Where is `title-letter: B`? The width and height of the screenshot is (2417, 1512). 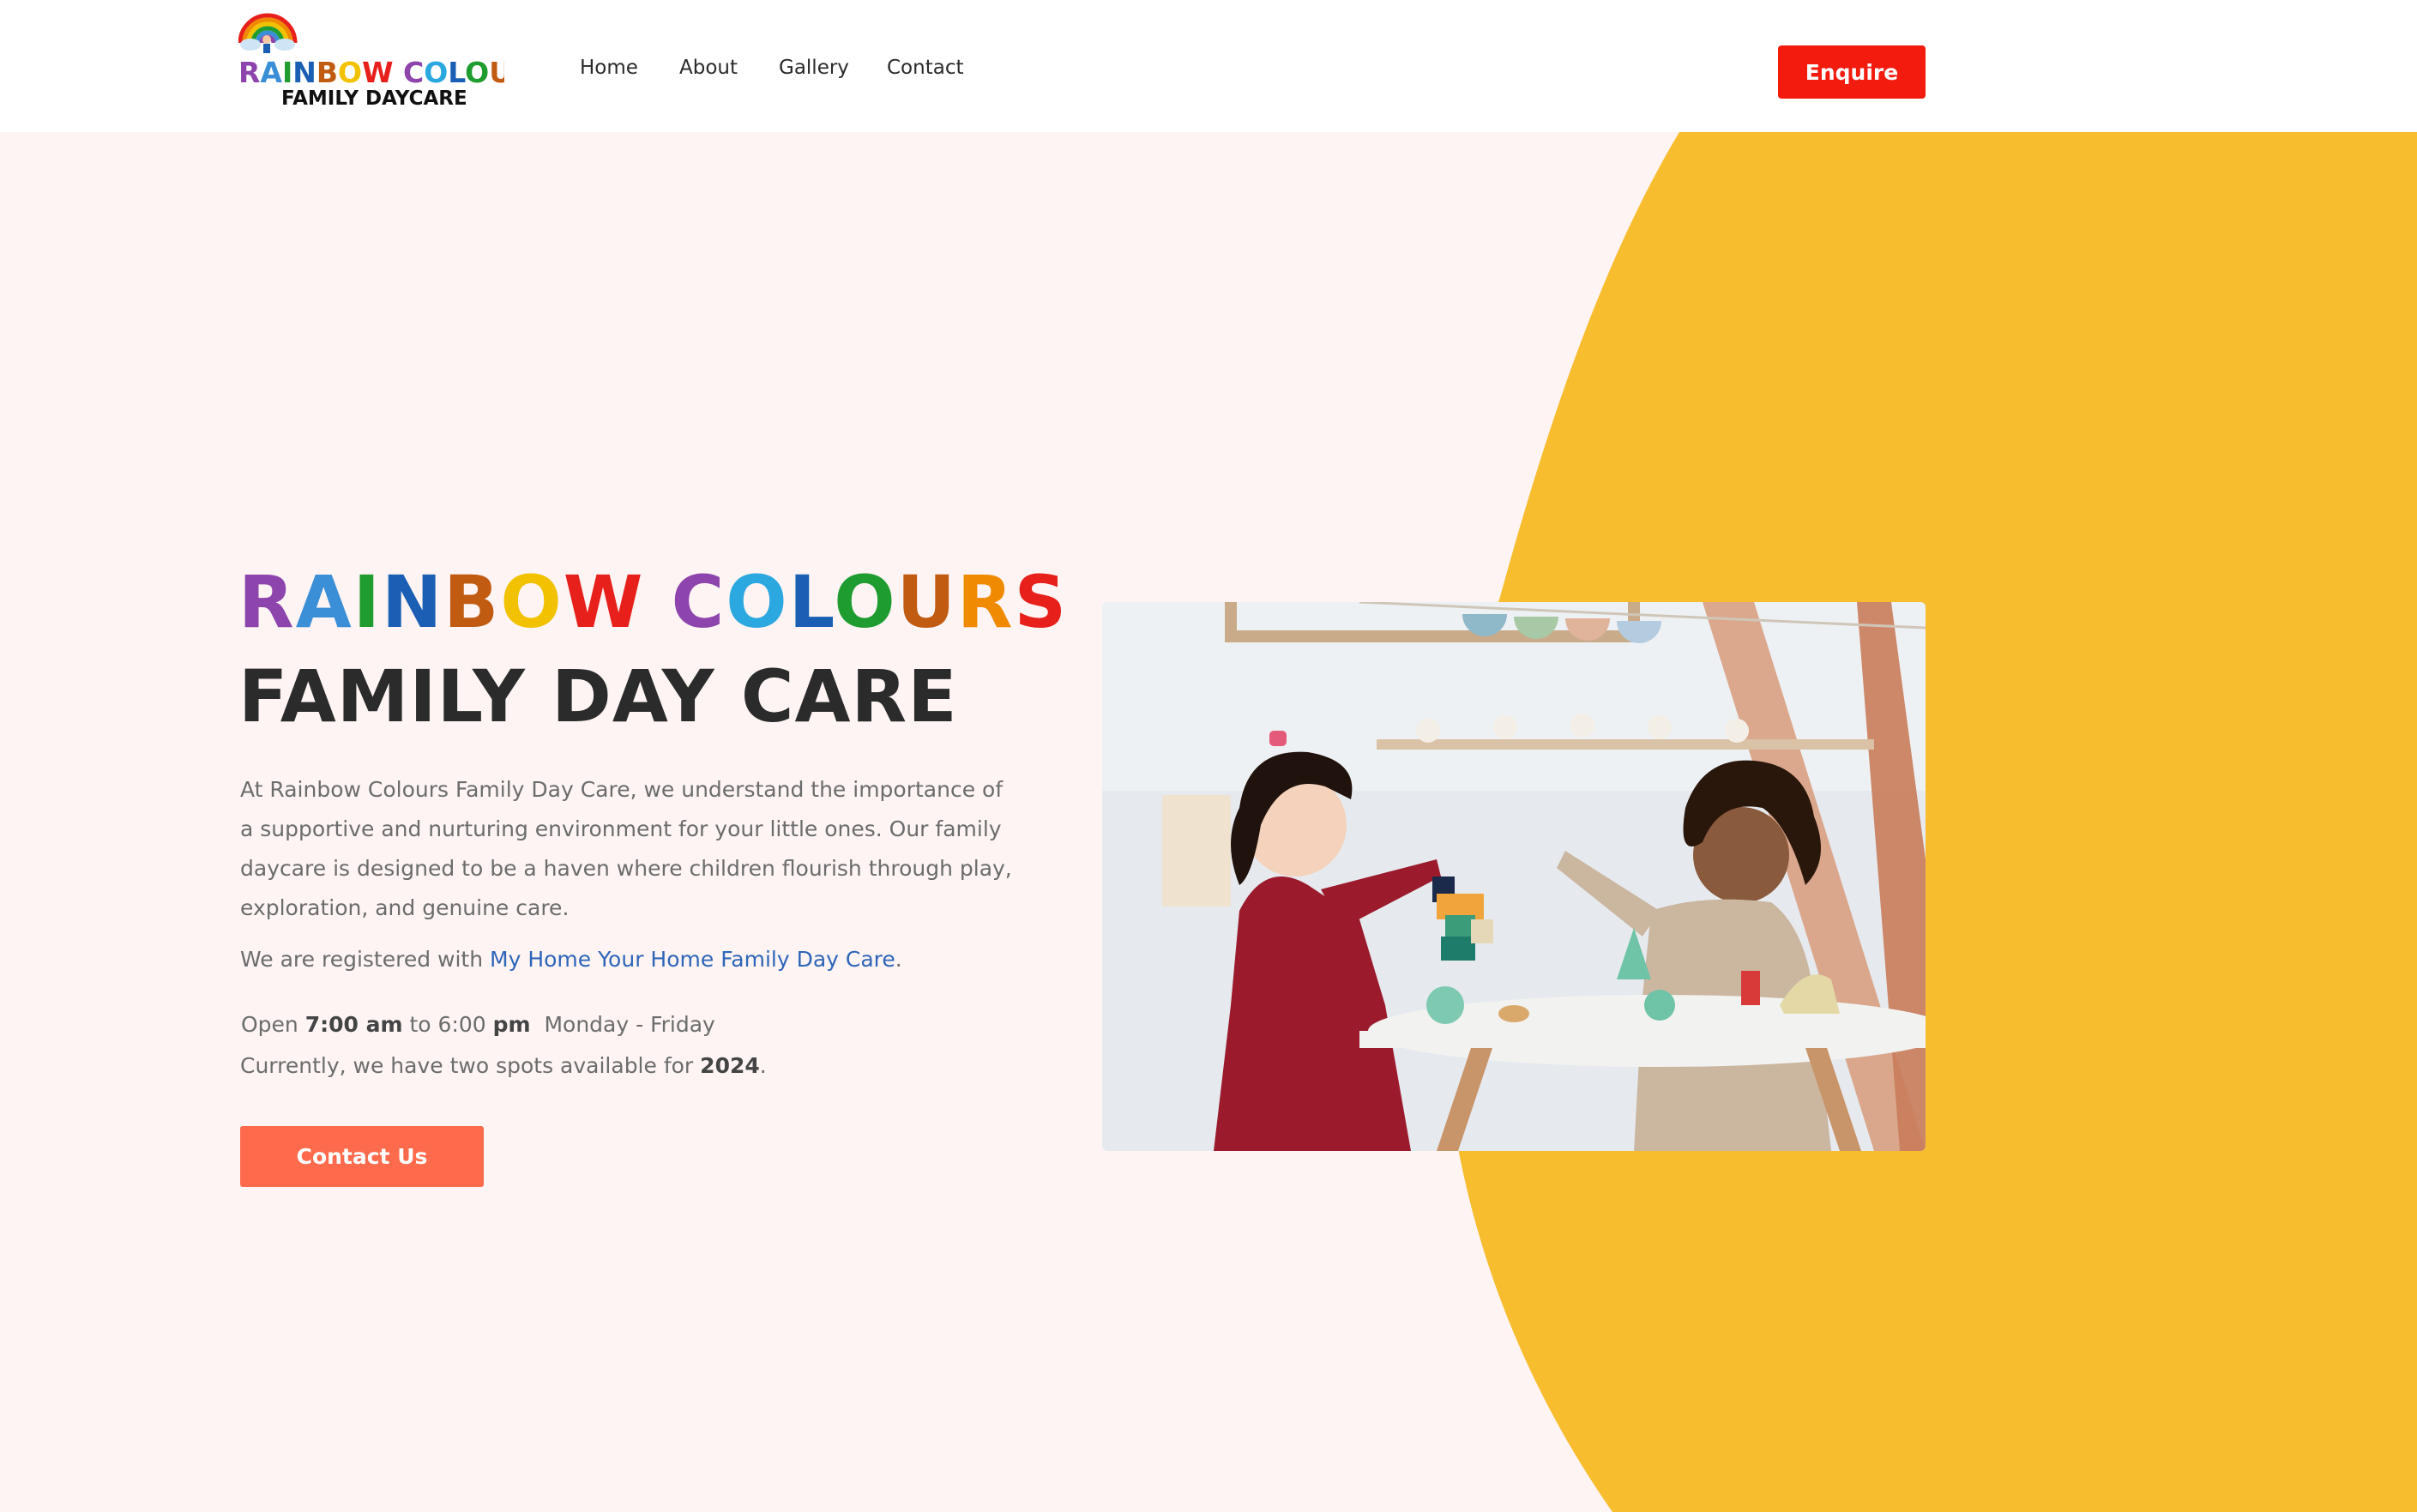 title-letter: B is located at coordinates (472, 602).